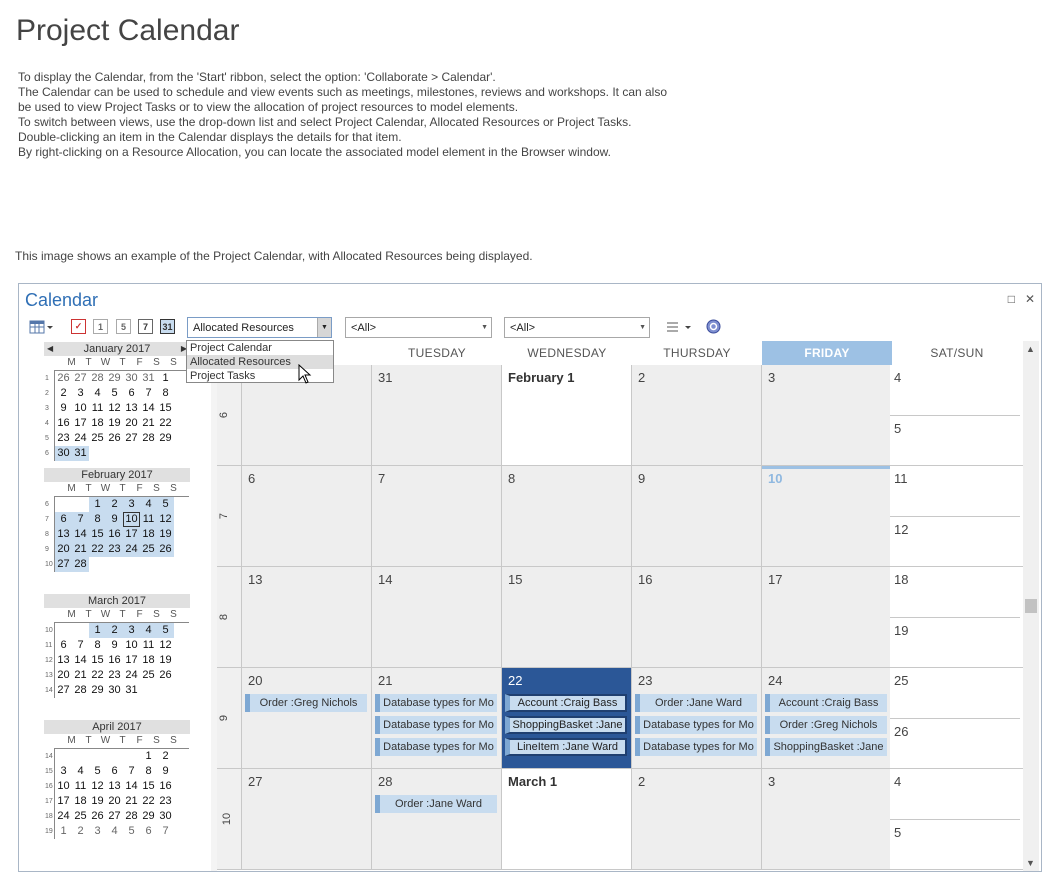  I want to click on mini-day: 25, so click(97, 438).